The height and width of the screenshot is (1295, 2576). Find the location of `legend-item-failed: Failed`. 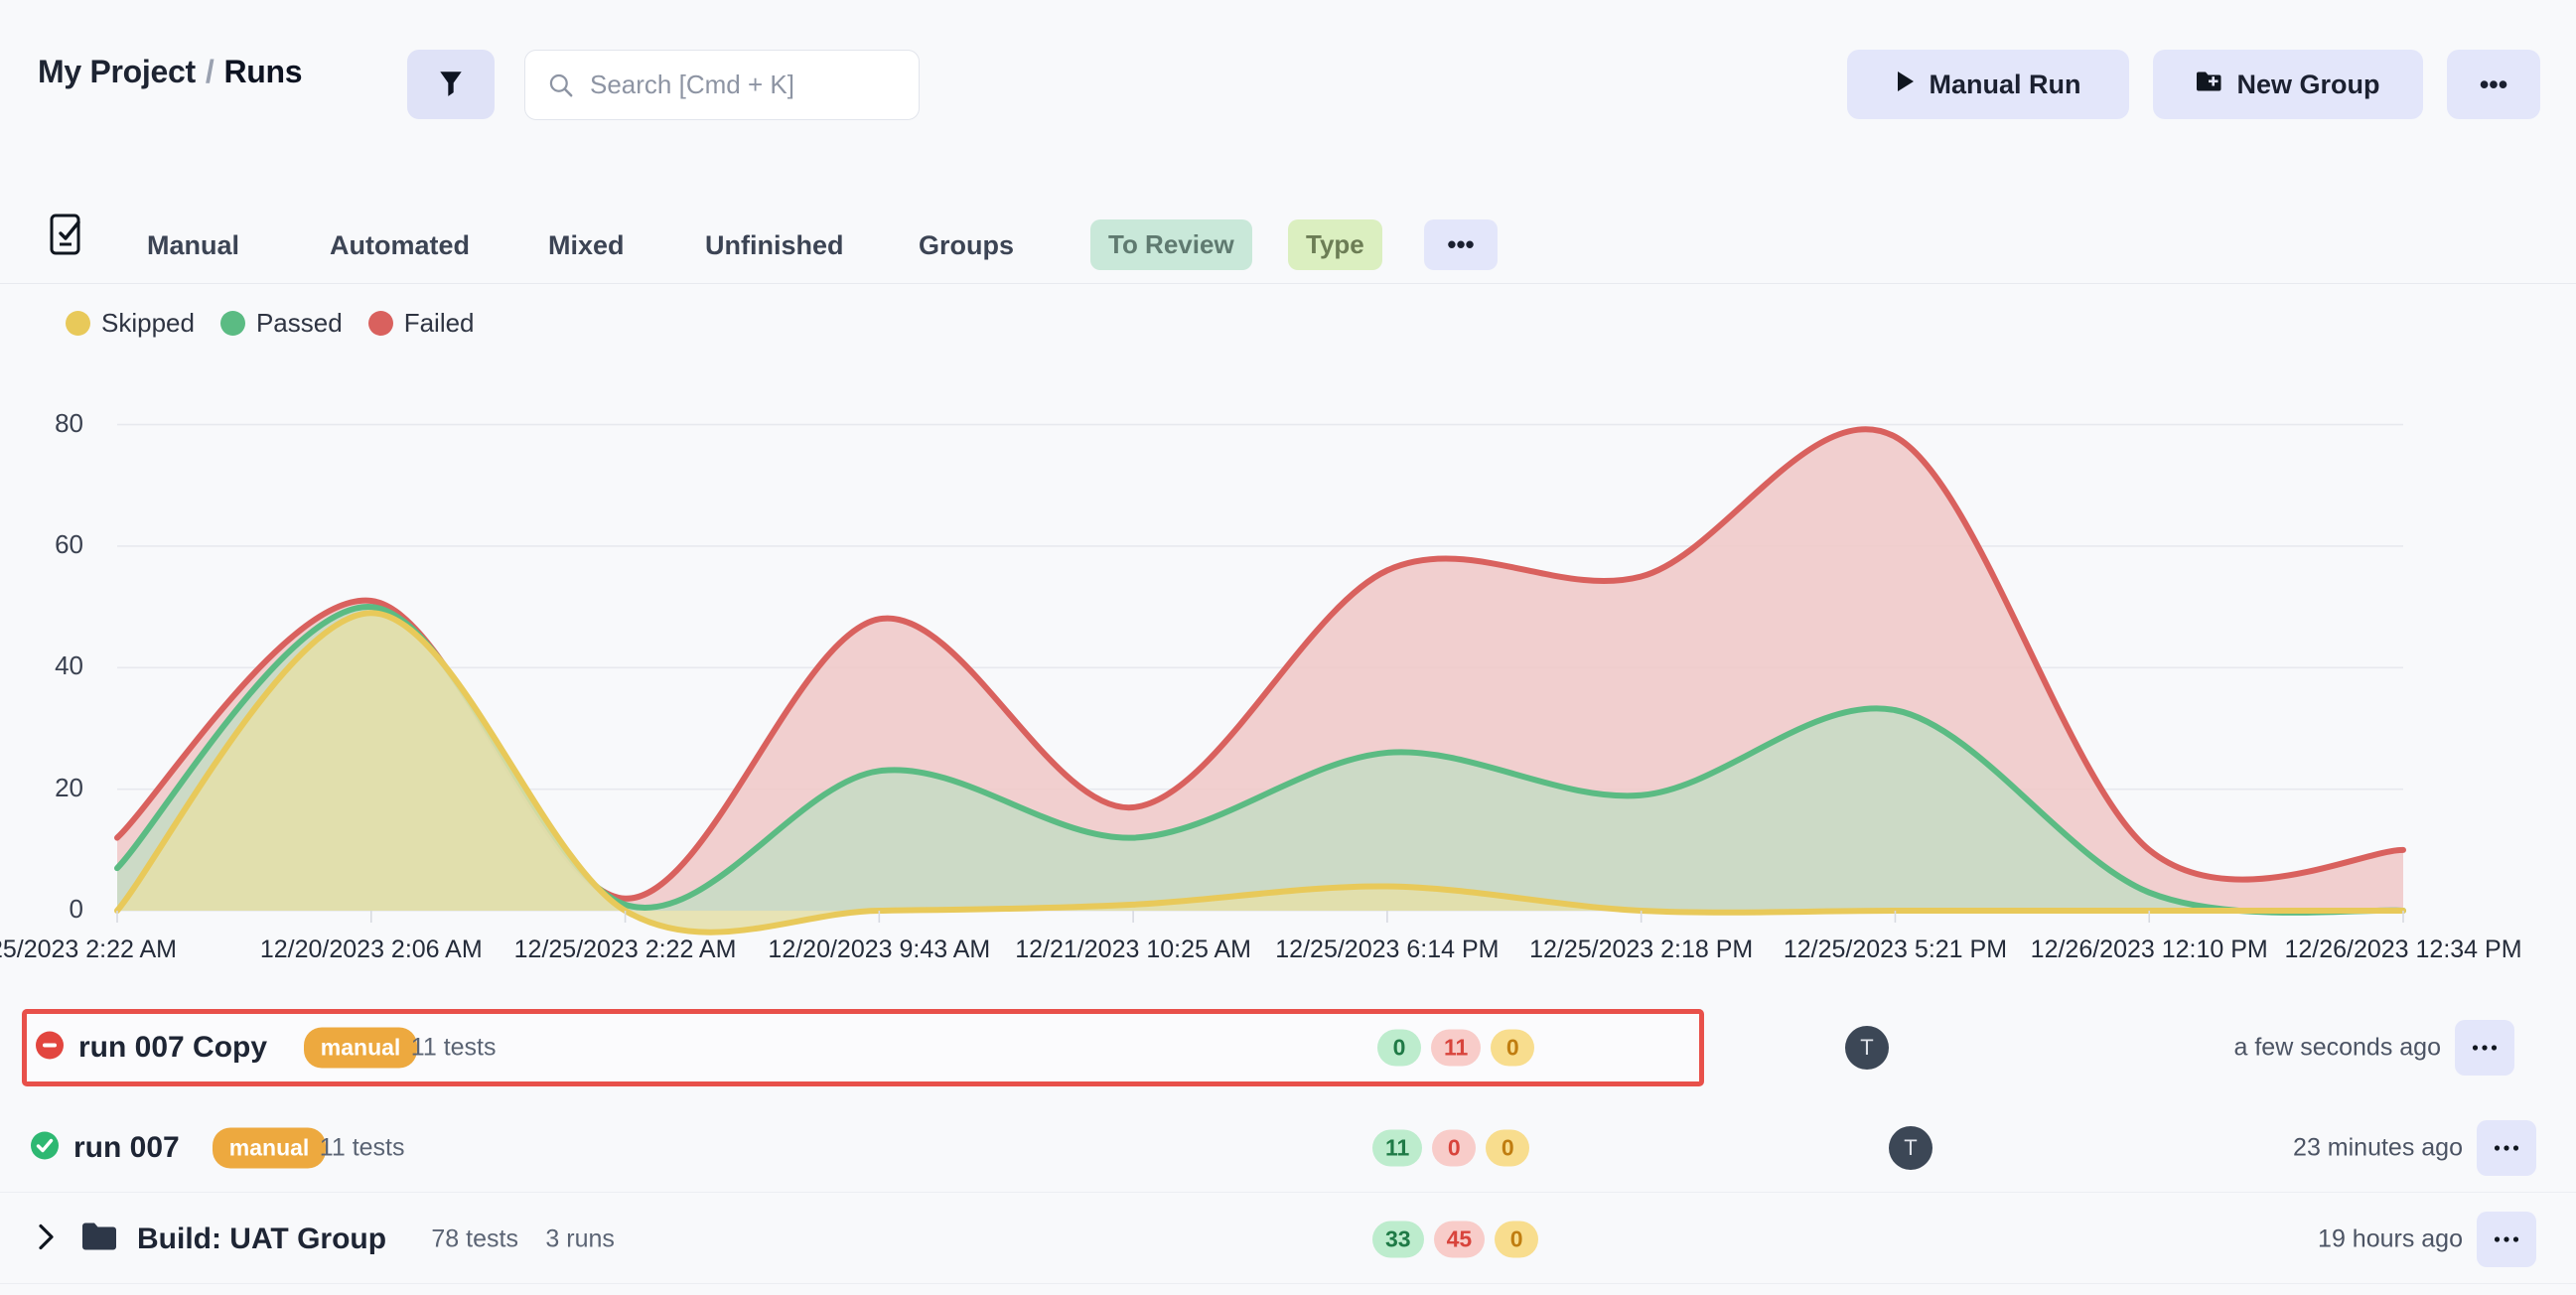

legend-item-failed: Failed is located at coordinates (421, 323).